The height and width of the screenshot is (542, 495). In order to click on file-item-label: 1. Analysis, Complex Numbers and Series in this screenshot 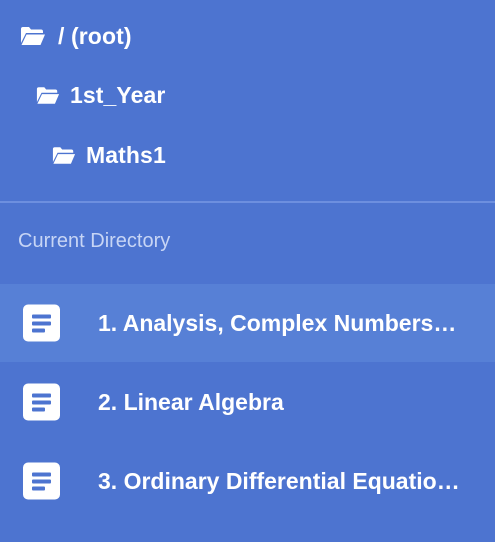, I will do `click(279, 322)`.